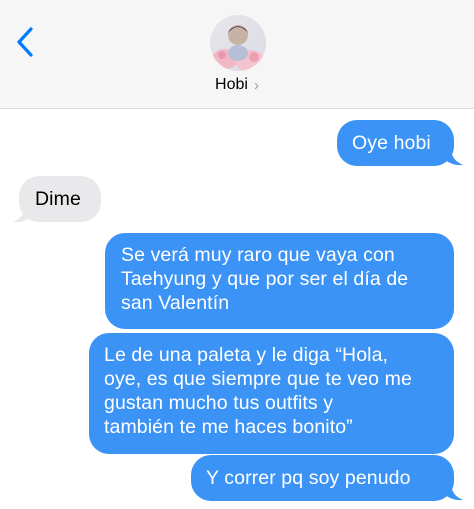  Describe the element at coordinates (22, 214) in the screenshot. I see `received-bubble-tail` at that location.